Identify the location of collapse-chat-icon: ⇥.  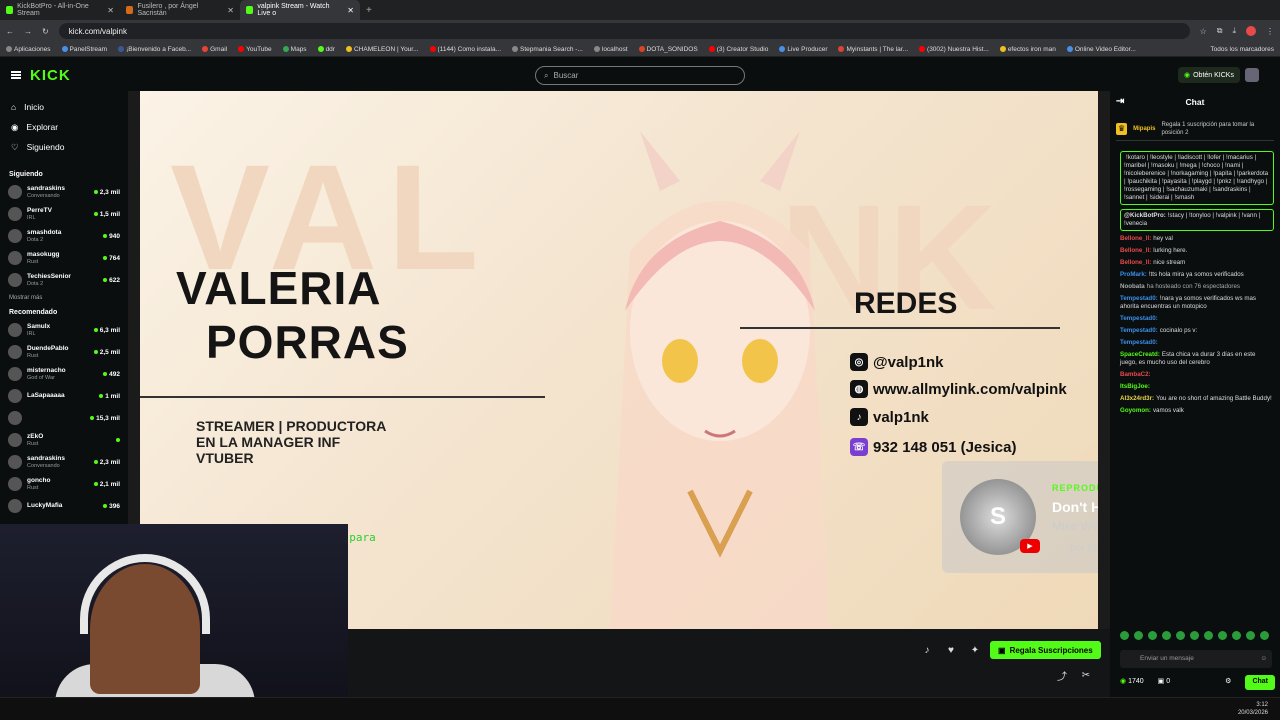
(1120, 102).